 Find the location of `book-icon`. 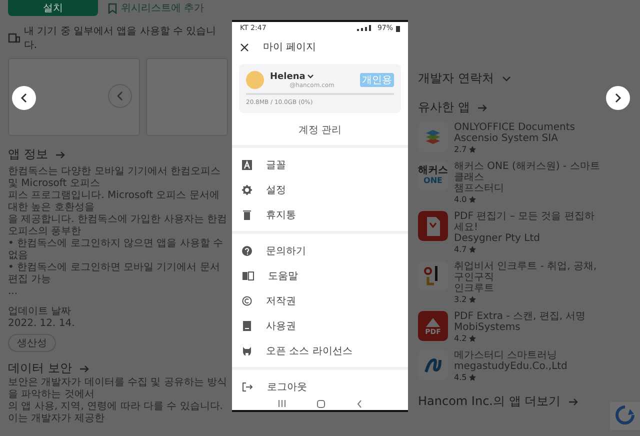

book-icon is located at coordinates (248, 275).